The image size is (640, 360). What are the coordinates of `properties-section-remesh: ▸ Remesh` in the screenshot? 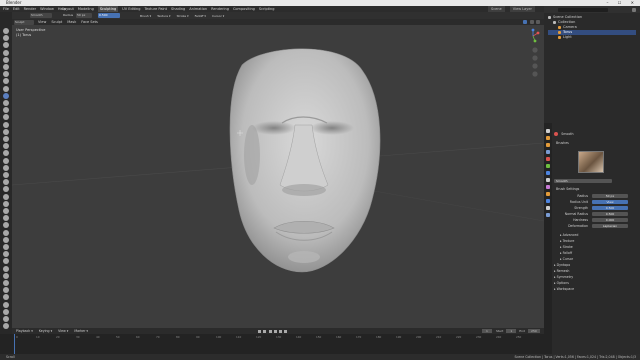 It's located at (561, 271).